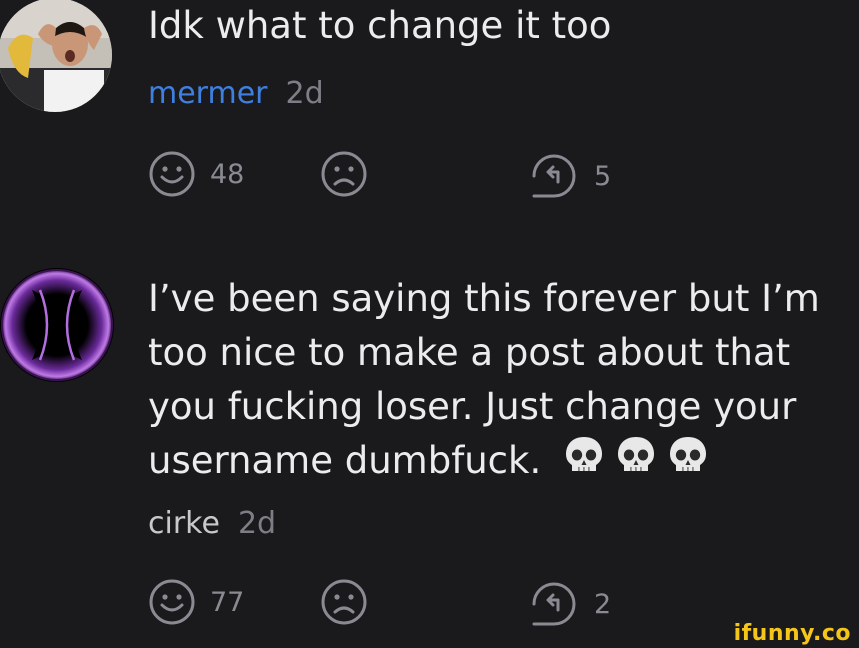 The width and height of the screenshot is (859, 648). What do you see at coordinates (429, 178) in the screenshot?
I see `comment-actions: 48 5` at bounding box center [429, 178].